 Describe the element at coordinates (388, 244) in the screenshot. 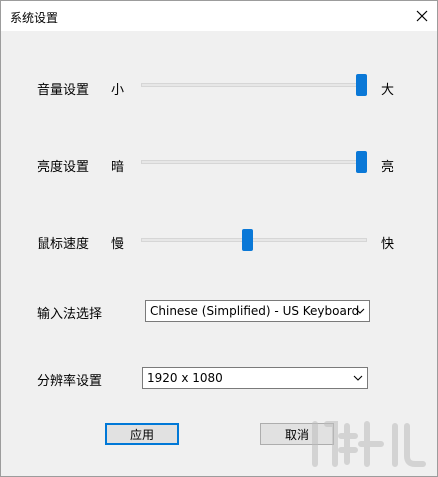

I see `mouse-speed-max-label: 快` at that location.